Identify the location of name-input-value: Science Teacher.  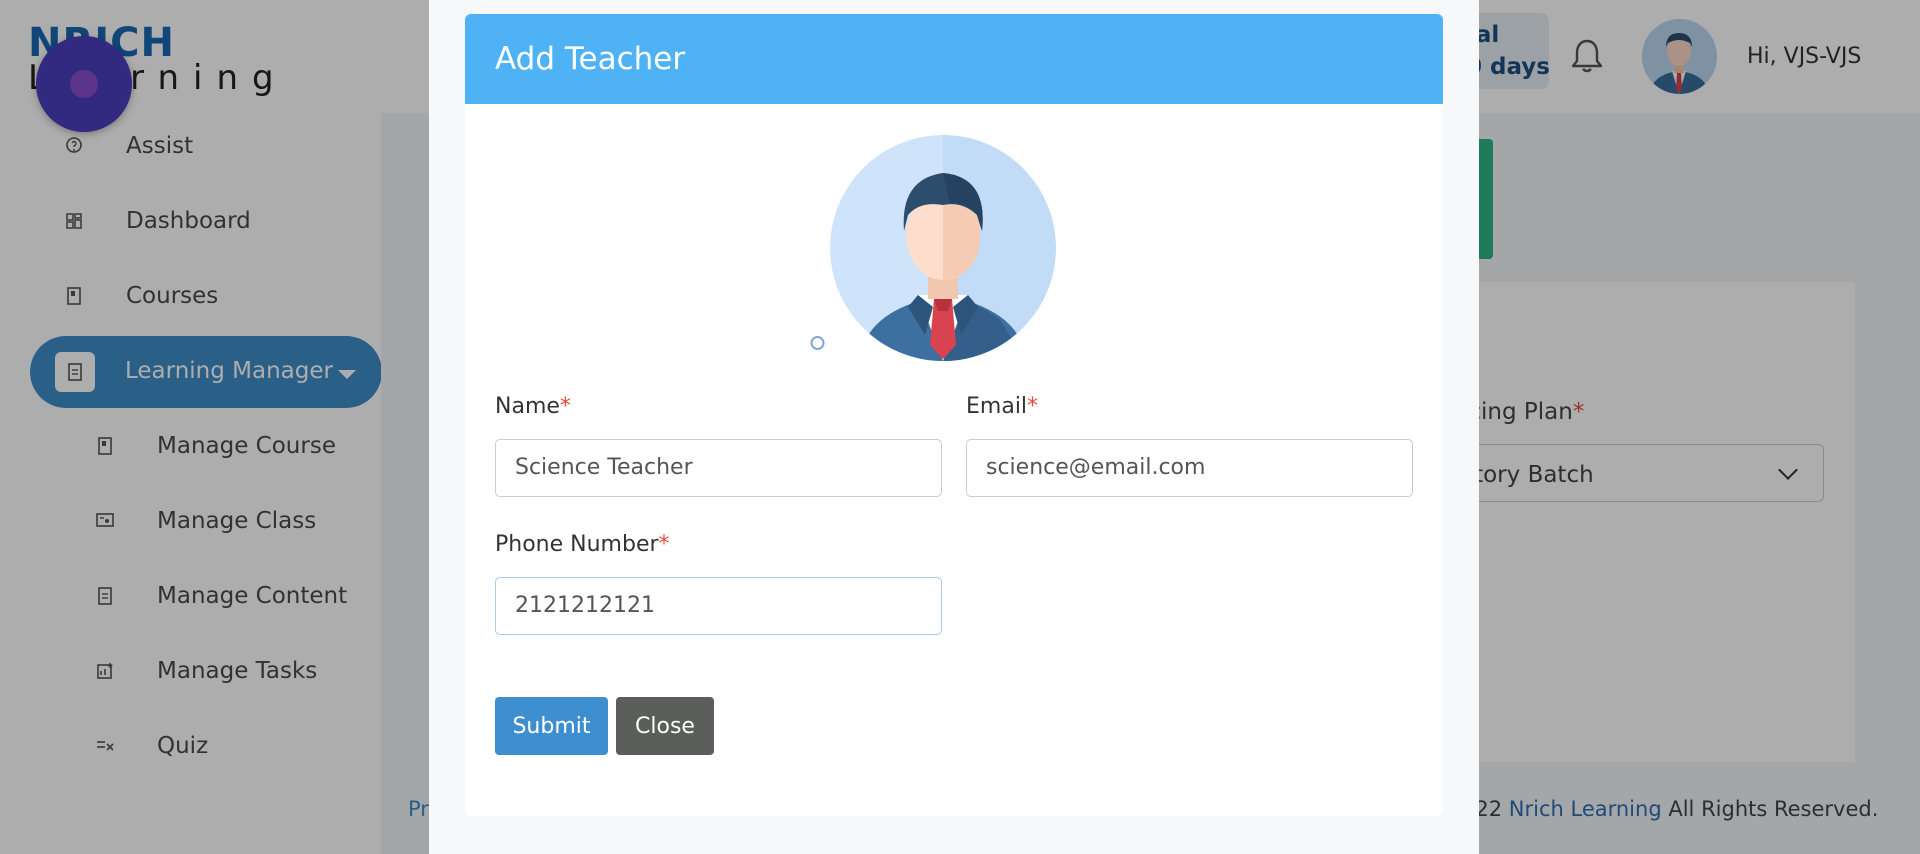
(604, 467).